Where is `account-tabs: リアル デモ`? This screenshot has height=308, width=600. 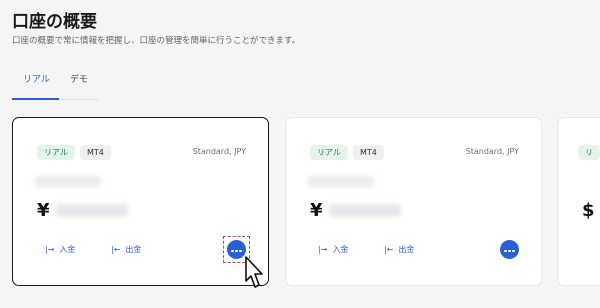
account-tabs: リアル デモ is located at coordinates (55, 84).